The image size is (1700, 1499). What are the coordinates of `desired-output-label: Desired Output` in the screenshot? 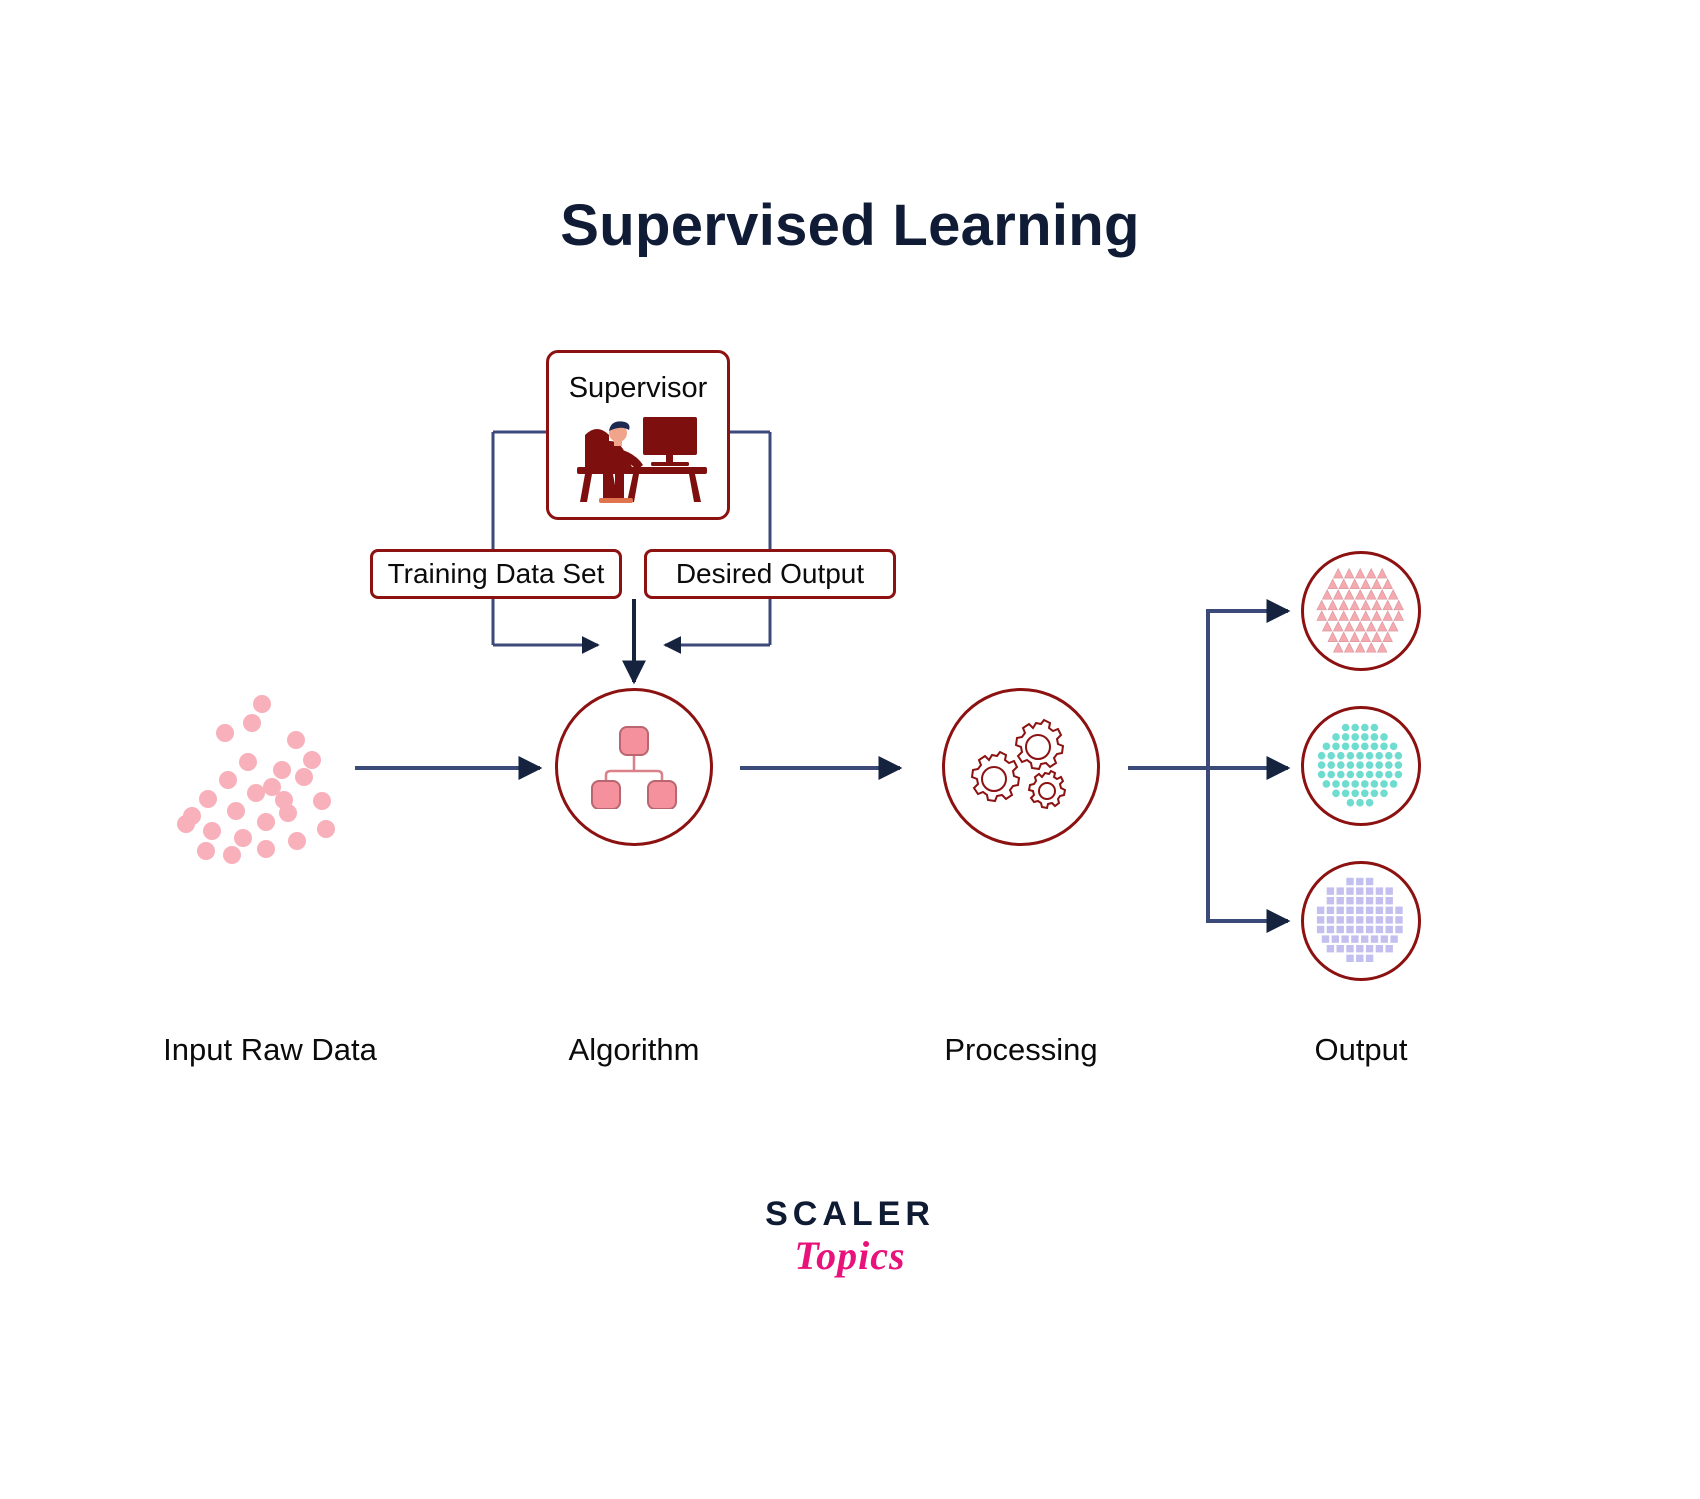 It's located at (770, 573).